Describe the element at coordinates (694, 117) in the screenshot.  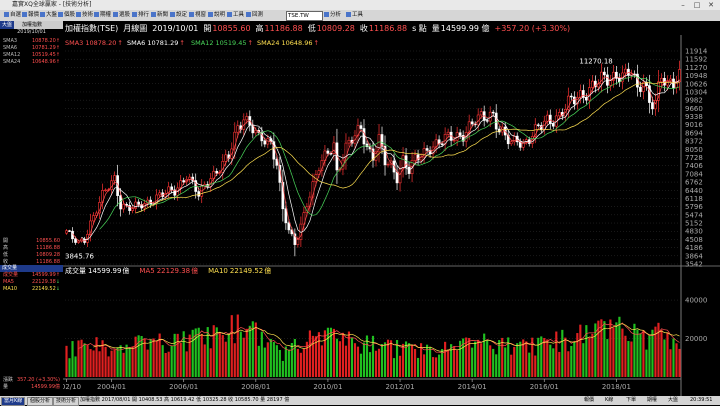
I see `price-tick-label: 9338` at that location.